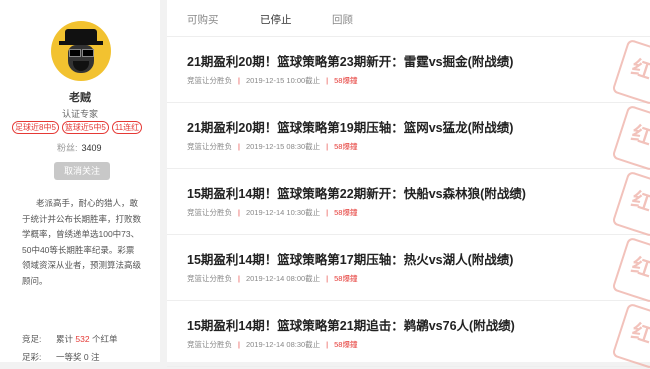 Image resolution: width=650 pixels, height=369 pixels. Describe the element at coordinates (356, 192) in the screenshot. I see `plan-title: 15期盈利14期！篮球策略第22期新开：快船vs森林狼(附战绩)` at that location.